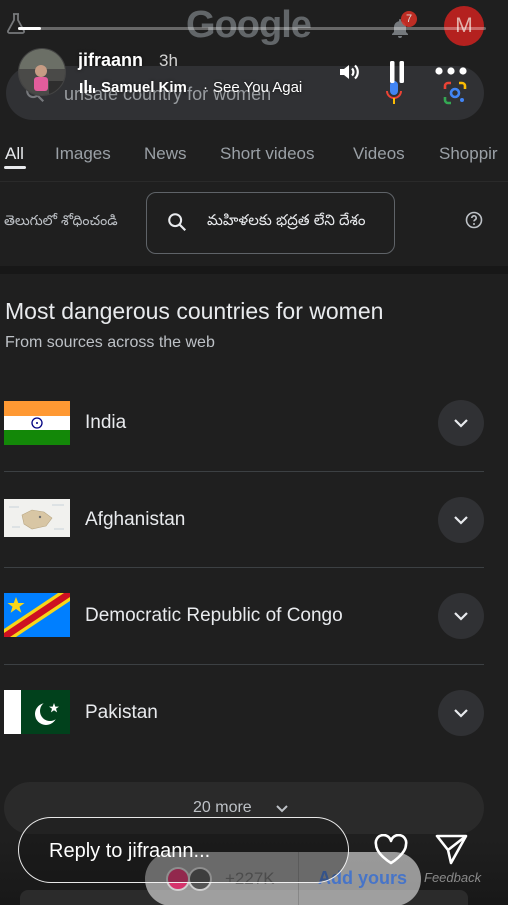 The image size is (508, 905). Describe the element at coordinates (15, 167) in the screenshot. I see `active-tab-indicator` at that location.